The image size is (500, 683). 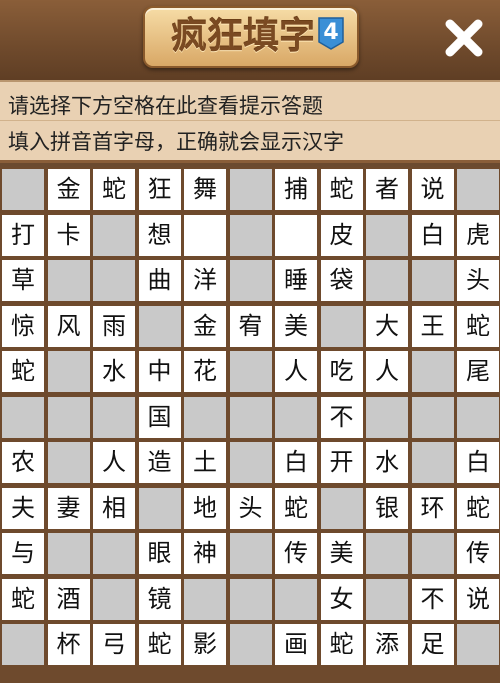 What do you see at coordinates (205, 280) in the screenshot?
I see `grid-cell: 洋` at bounding box center [205, 280].